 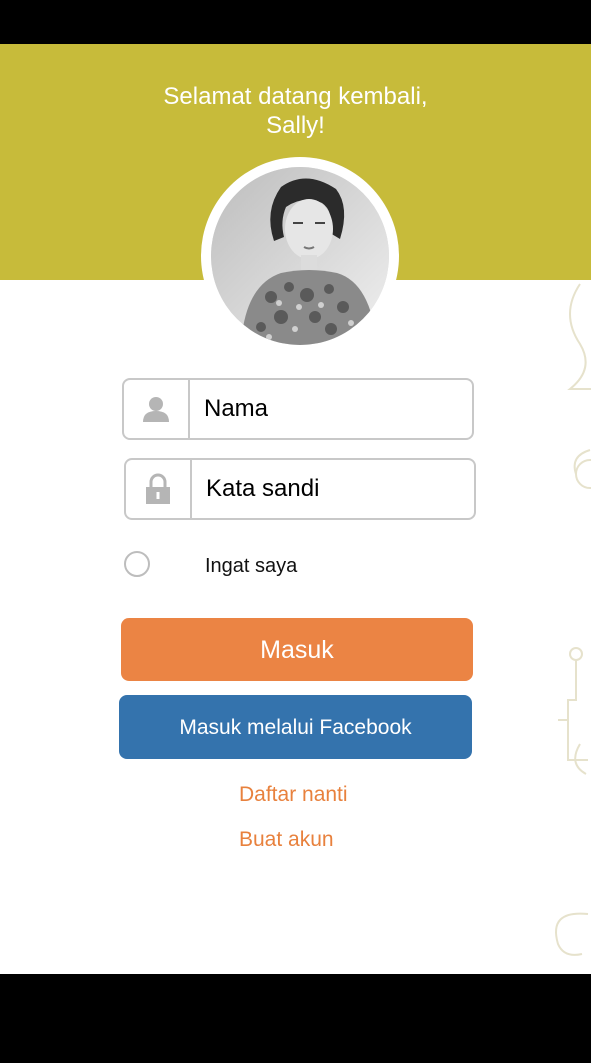 I want to click on person-icon, so click(x=156, y=409).